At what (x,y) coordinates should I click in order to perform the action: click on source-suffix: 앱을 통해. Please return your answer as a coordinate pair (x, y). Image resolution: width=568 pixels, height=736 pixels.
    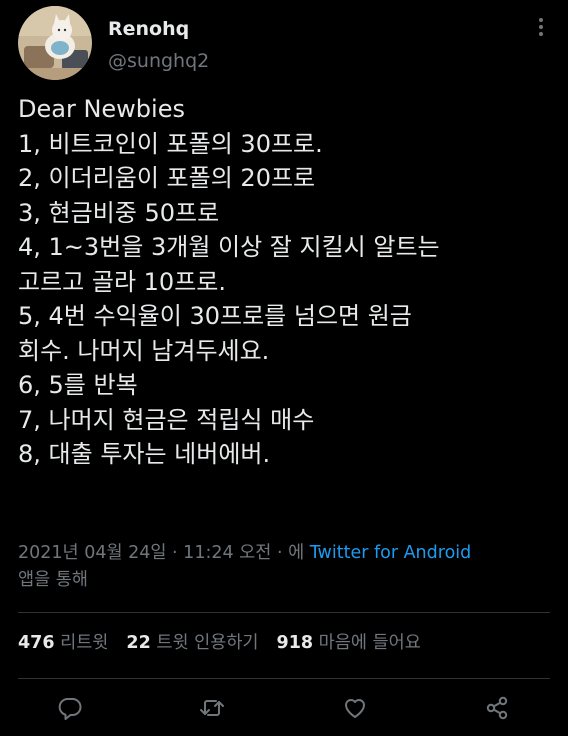
    Looking at the image, I should click on (53, 580).